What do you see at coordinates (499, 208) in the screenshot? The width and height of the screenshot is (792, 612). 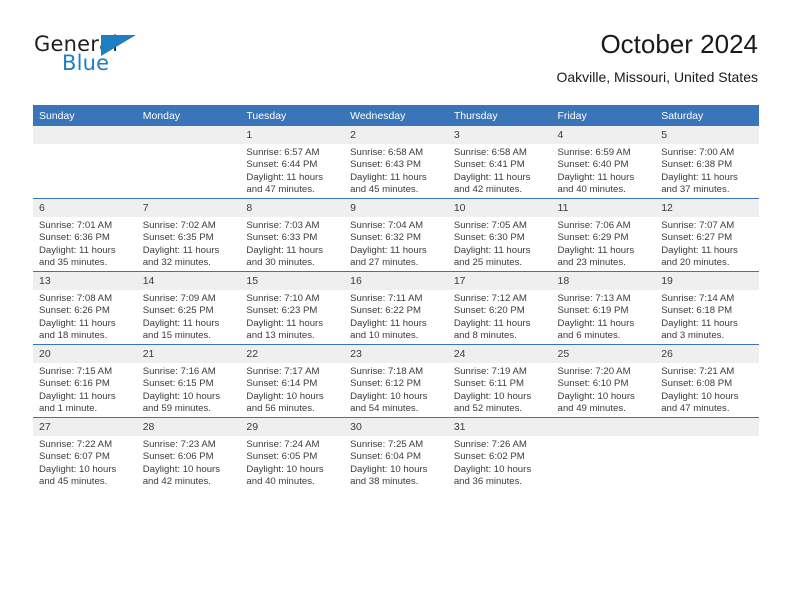 I see `day-number: 10` at bounding box center [499, 208].